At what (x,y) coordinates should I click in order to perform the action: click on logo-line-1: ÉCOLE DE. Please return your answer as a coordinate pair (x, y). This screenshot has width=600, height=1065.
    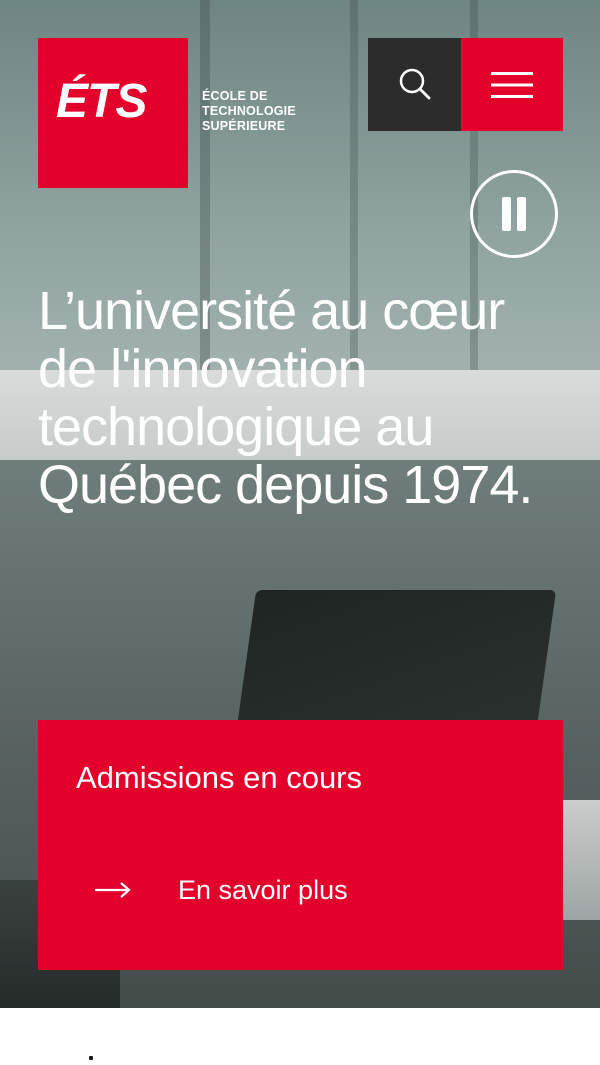
    Looking at the image, I should click on (235, 96).